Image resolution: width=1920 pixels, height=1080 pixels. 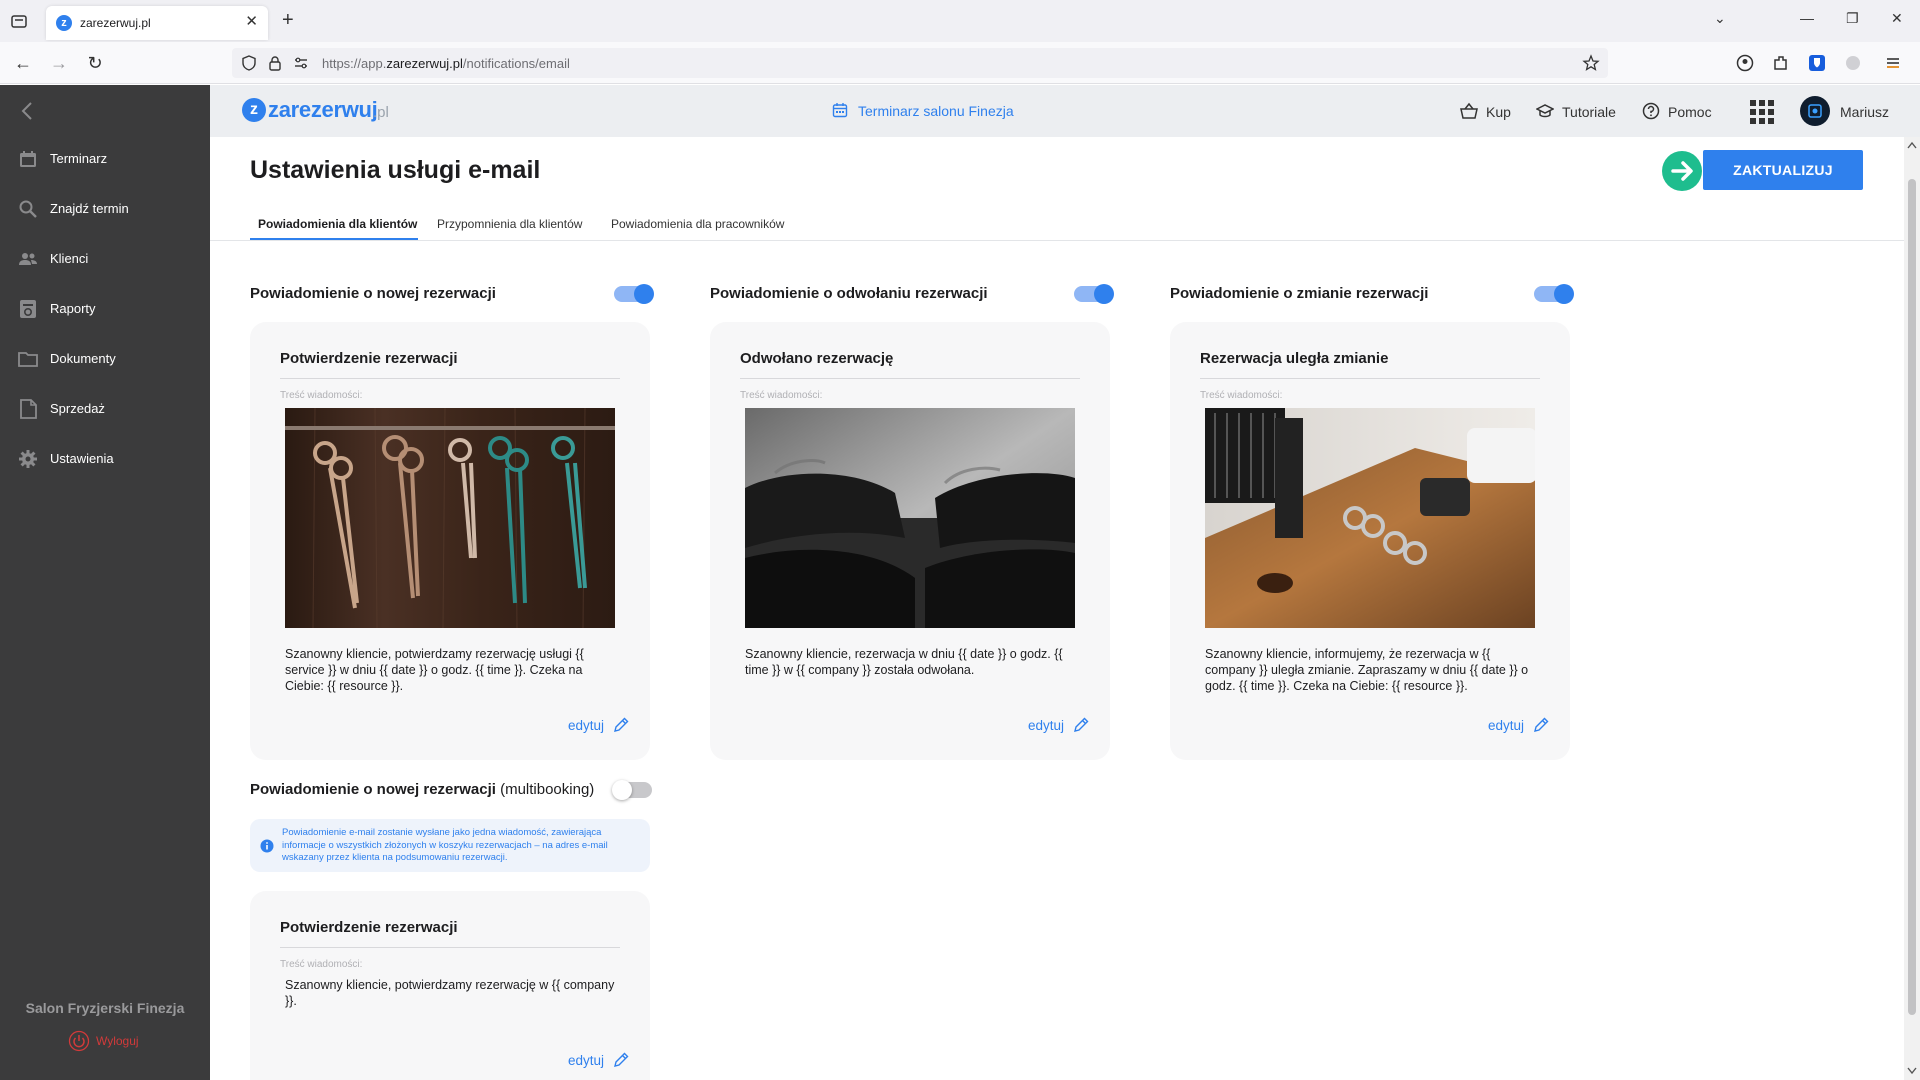 What do you see at coordinates (337, 224) in the screenshot?
I see `tab-client-notifications: Powiadomienia dla klientów` at bounding box center [337, 224].